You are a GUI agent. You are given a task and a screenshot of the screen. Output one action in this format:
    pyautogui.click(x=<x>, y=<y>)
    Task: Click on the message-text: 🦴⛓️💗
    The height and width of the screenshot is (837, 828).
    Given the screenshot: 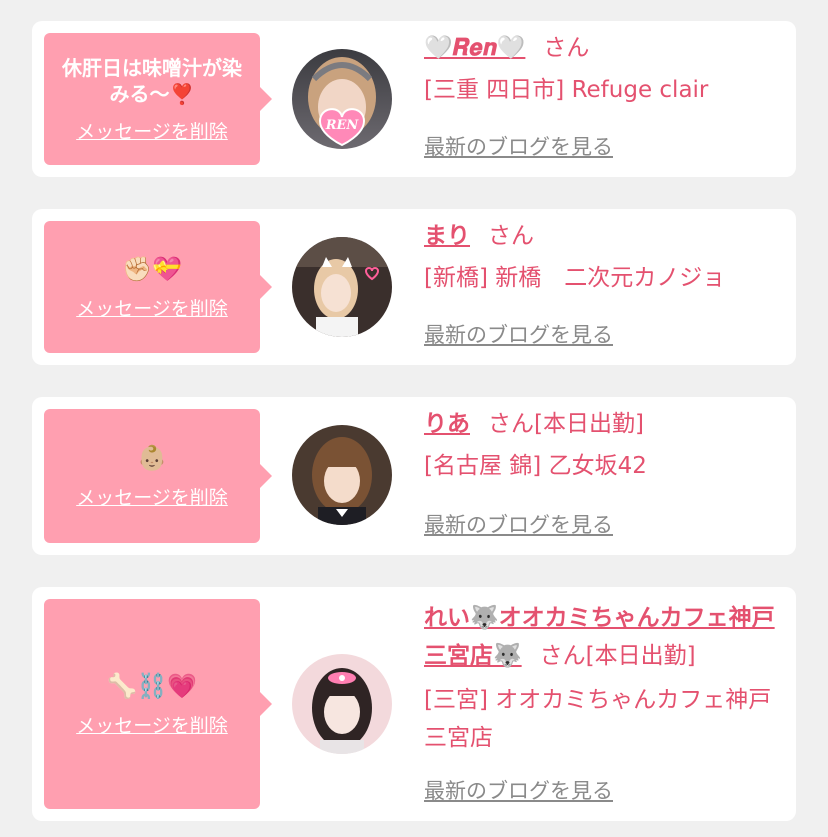 What is the action you would take?
    pyautogui.click(x=152, y=685)
    